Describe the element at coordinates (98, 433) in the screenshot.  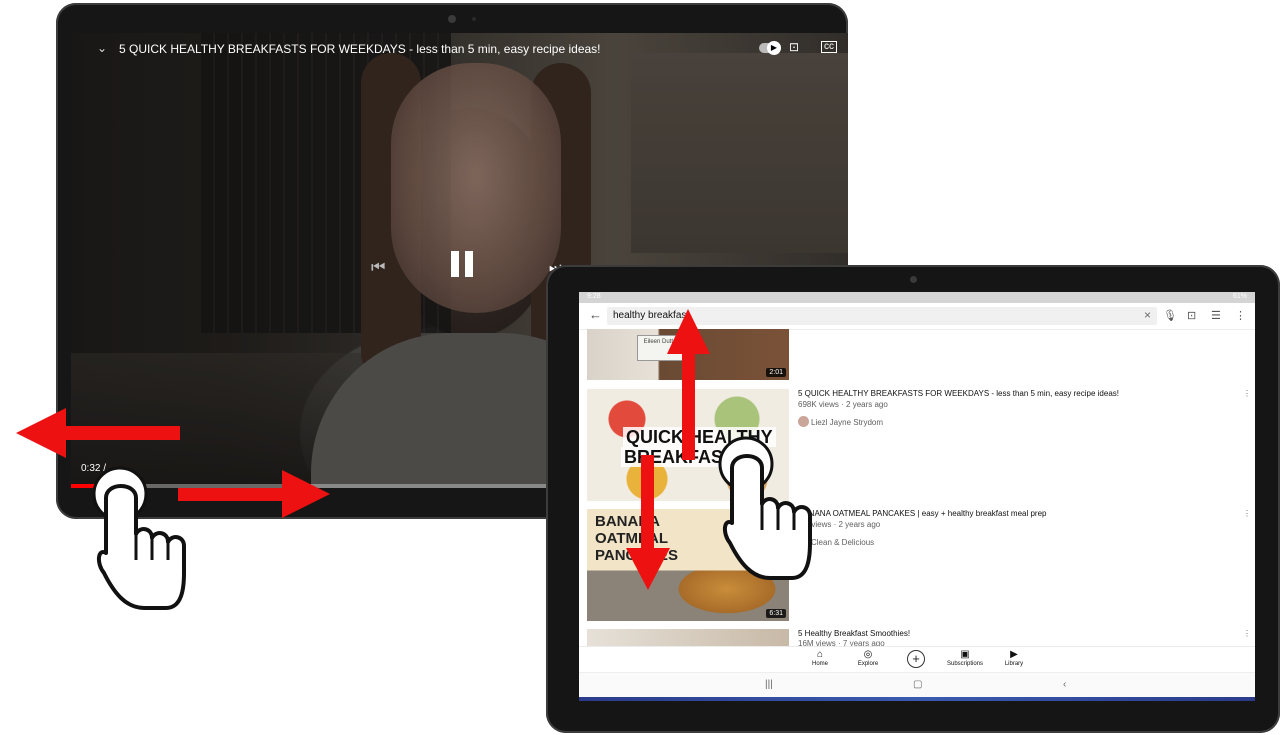
I see `arrow-left-icon` at that location.